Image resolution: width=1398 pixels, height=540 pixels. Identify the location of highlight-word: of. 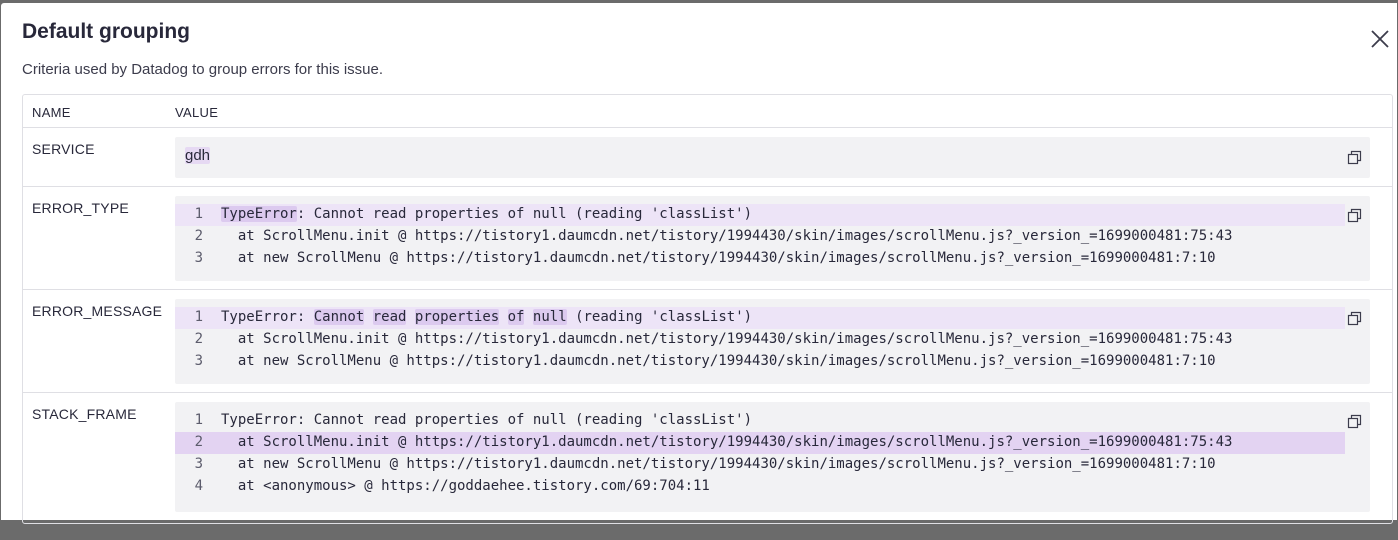
(516, 317).